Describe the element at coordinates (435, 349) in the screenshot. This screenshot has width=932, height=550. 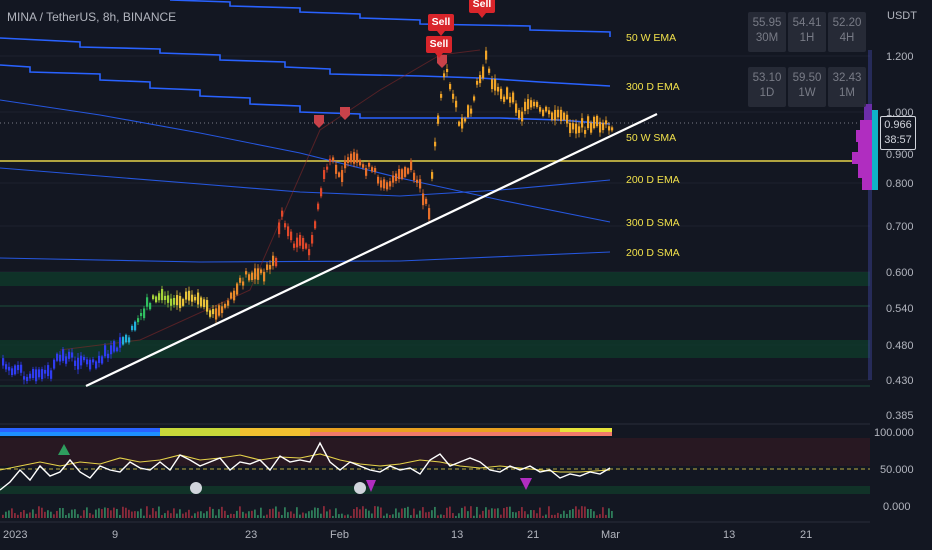
I see `support-zone-lower` at that location.